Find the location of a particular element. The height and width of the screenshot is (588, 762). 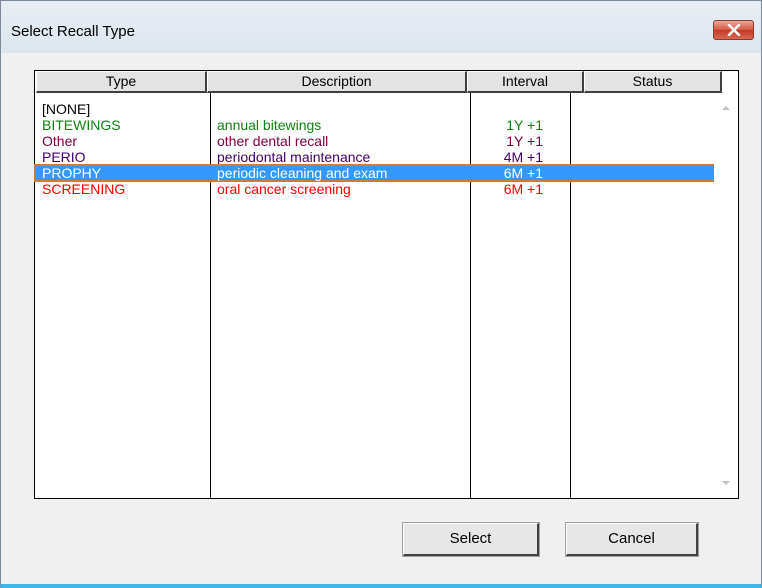

cell-description: oral cancer screening is located at coordinates (284, 189).